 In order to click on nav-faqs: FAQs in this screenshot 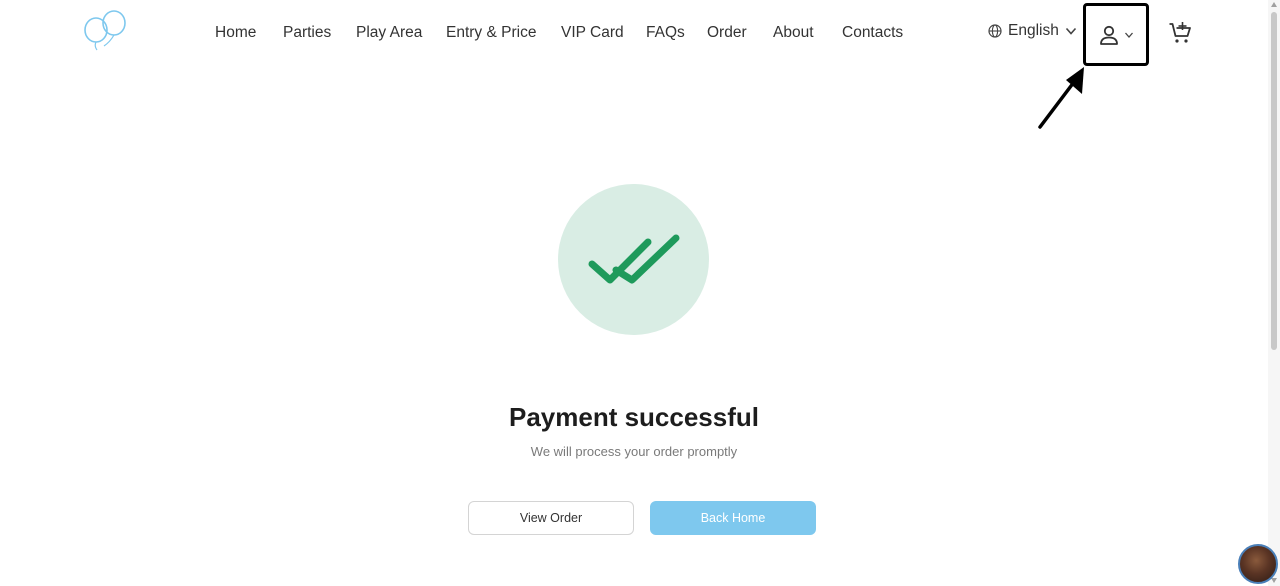, I will do `click(665, 33)`.